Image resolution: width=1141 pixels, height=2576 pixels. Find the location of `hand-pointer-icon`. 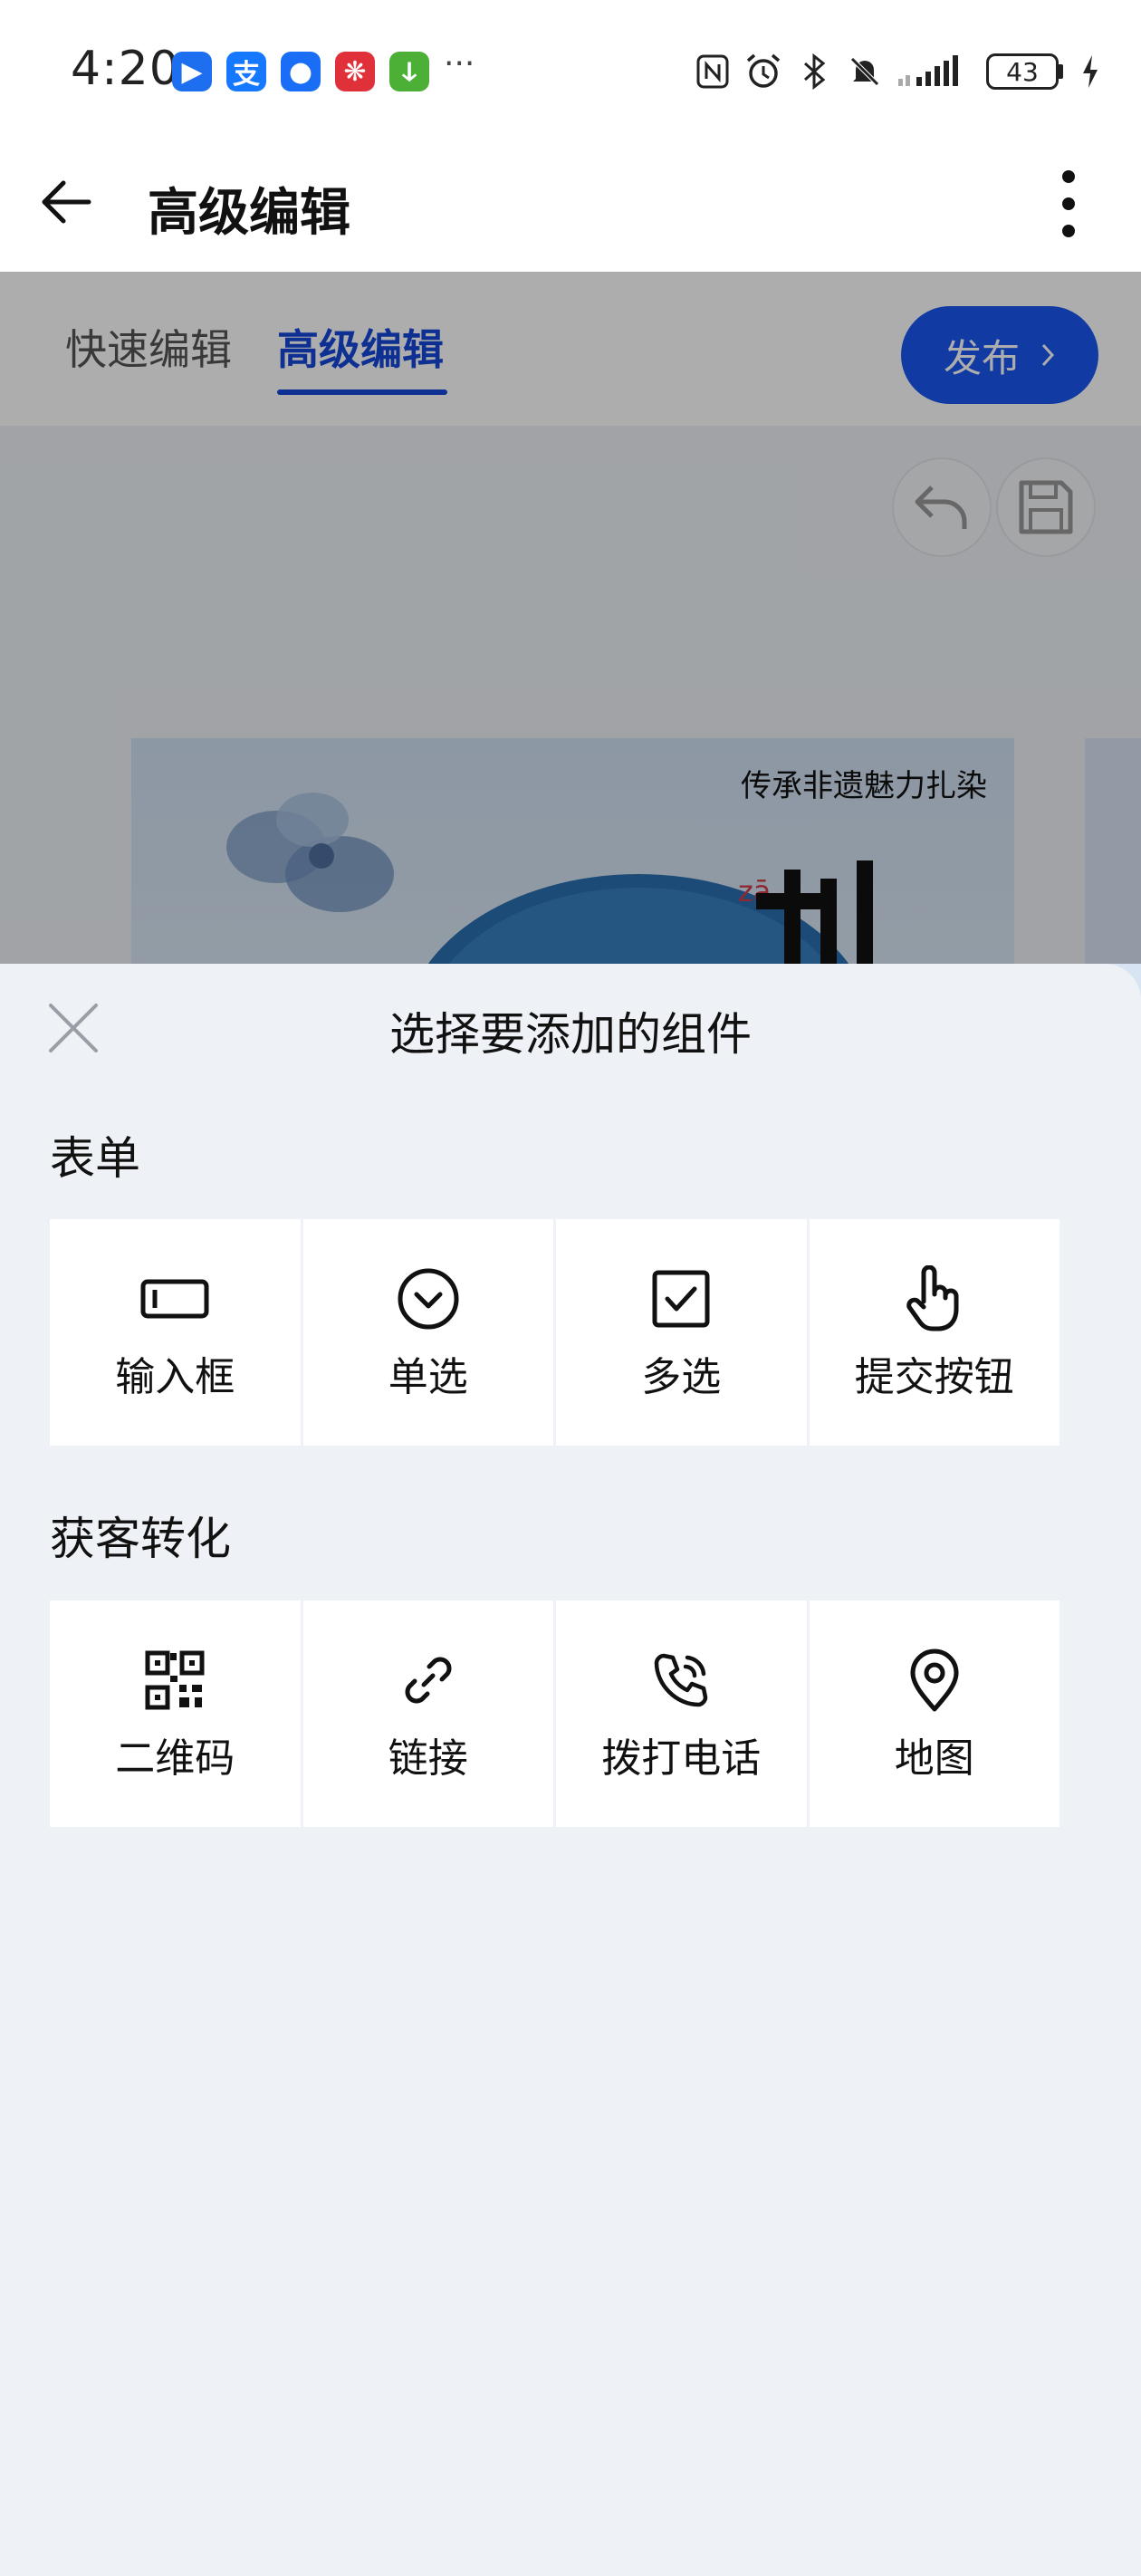

hand-pointer-icon is located at coordinates (935, 1299).